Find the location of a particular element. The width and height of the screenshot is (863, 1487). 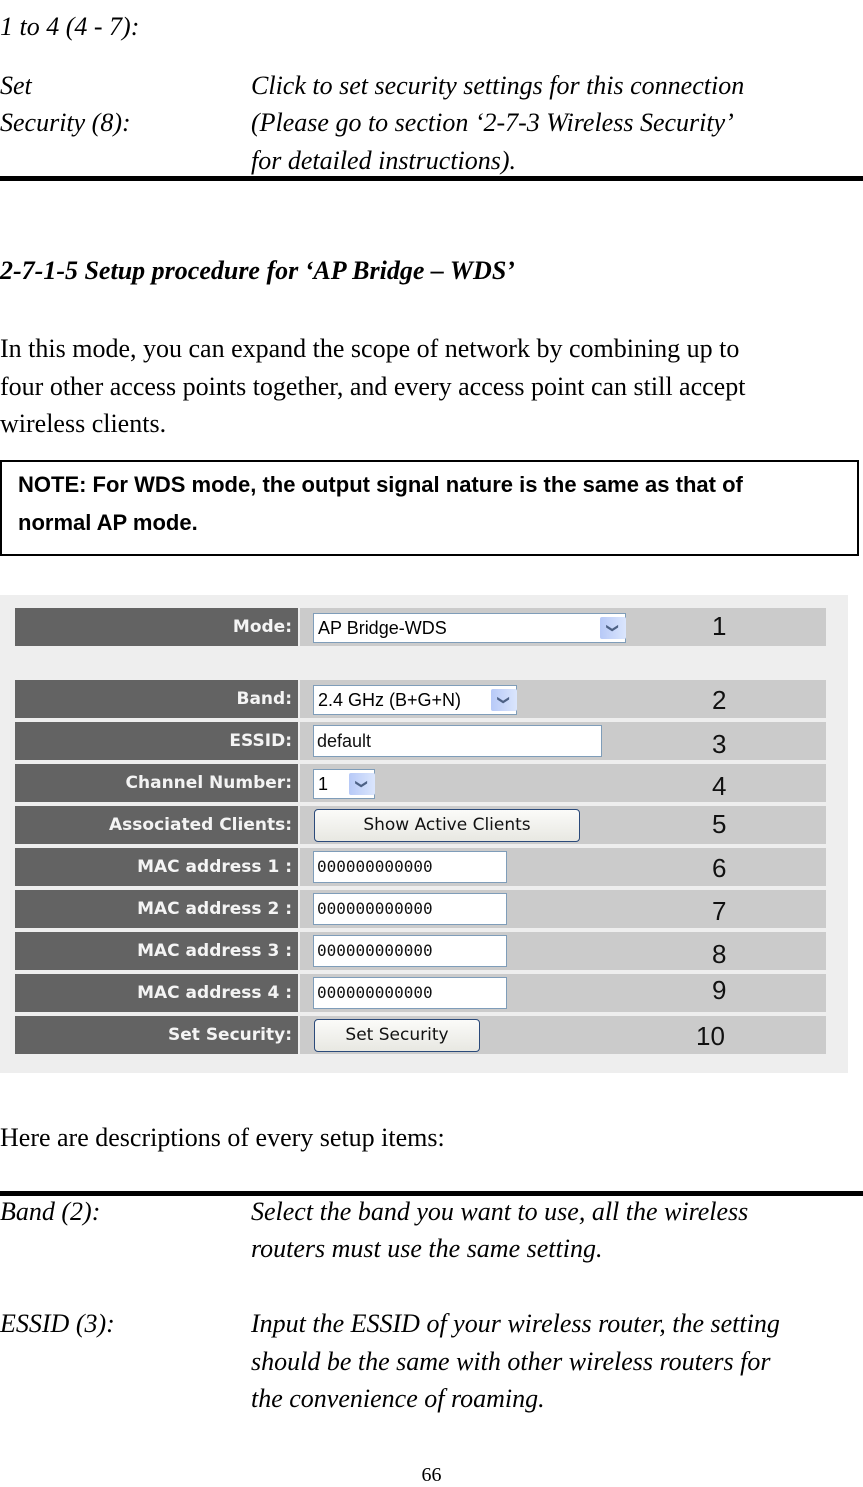

table-bottom-rule is located at coordinates (431, 178).